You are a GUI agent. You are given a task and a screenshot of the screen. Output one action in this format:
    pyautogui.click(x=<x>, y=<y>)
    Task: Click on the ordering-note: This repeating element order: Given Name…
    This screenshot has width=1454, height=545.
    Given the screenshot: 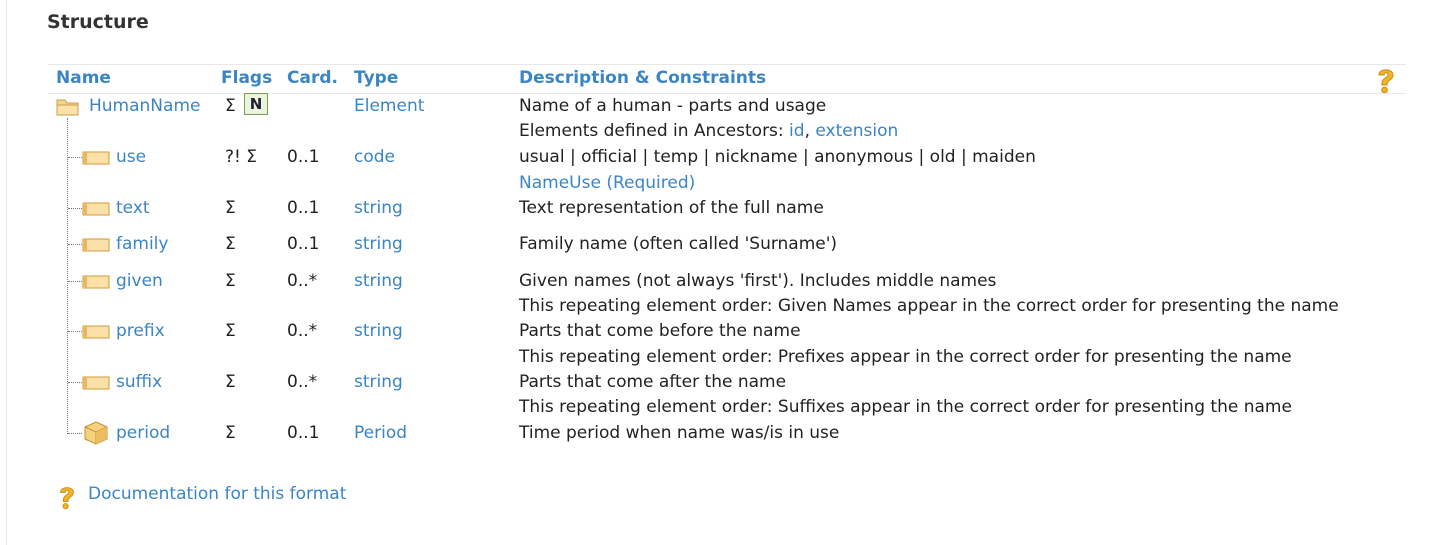 What is the action you would take?
    pyautogui.click(x=929, y=306)
    